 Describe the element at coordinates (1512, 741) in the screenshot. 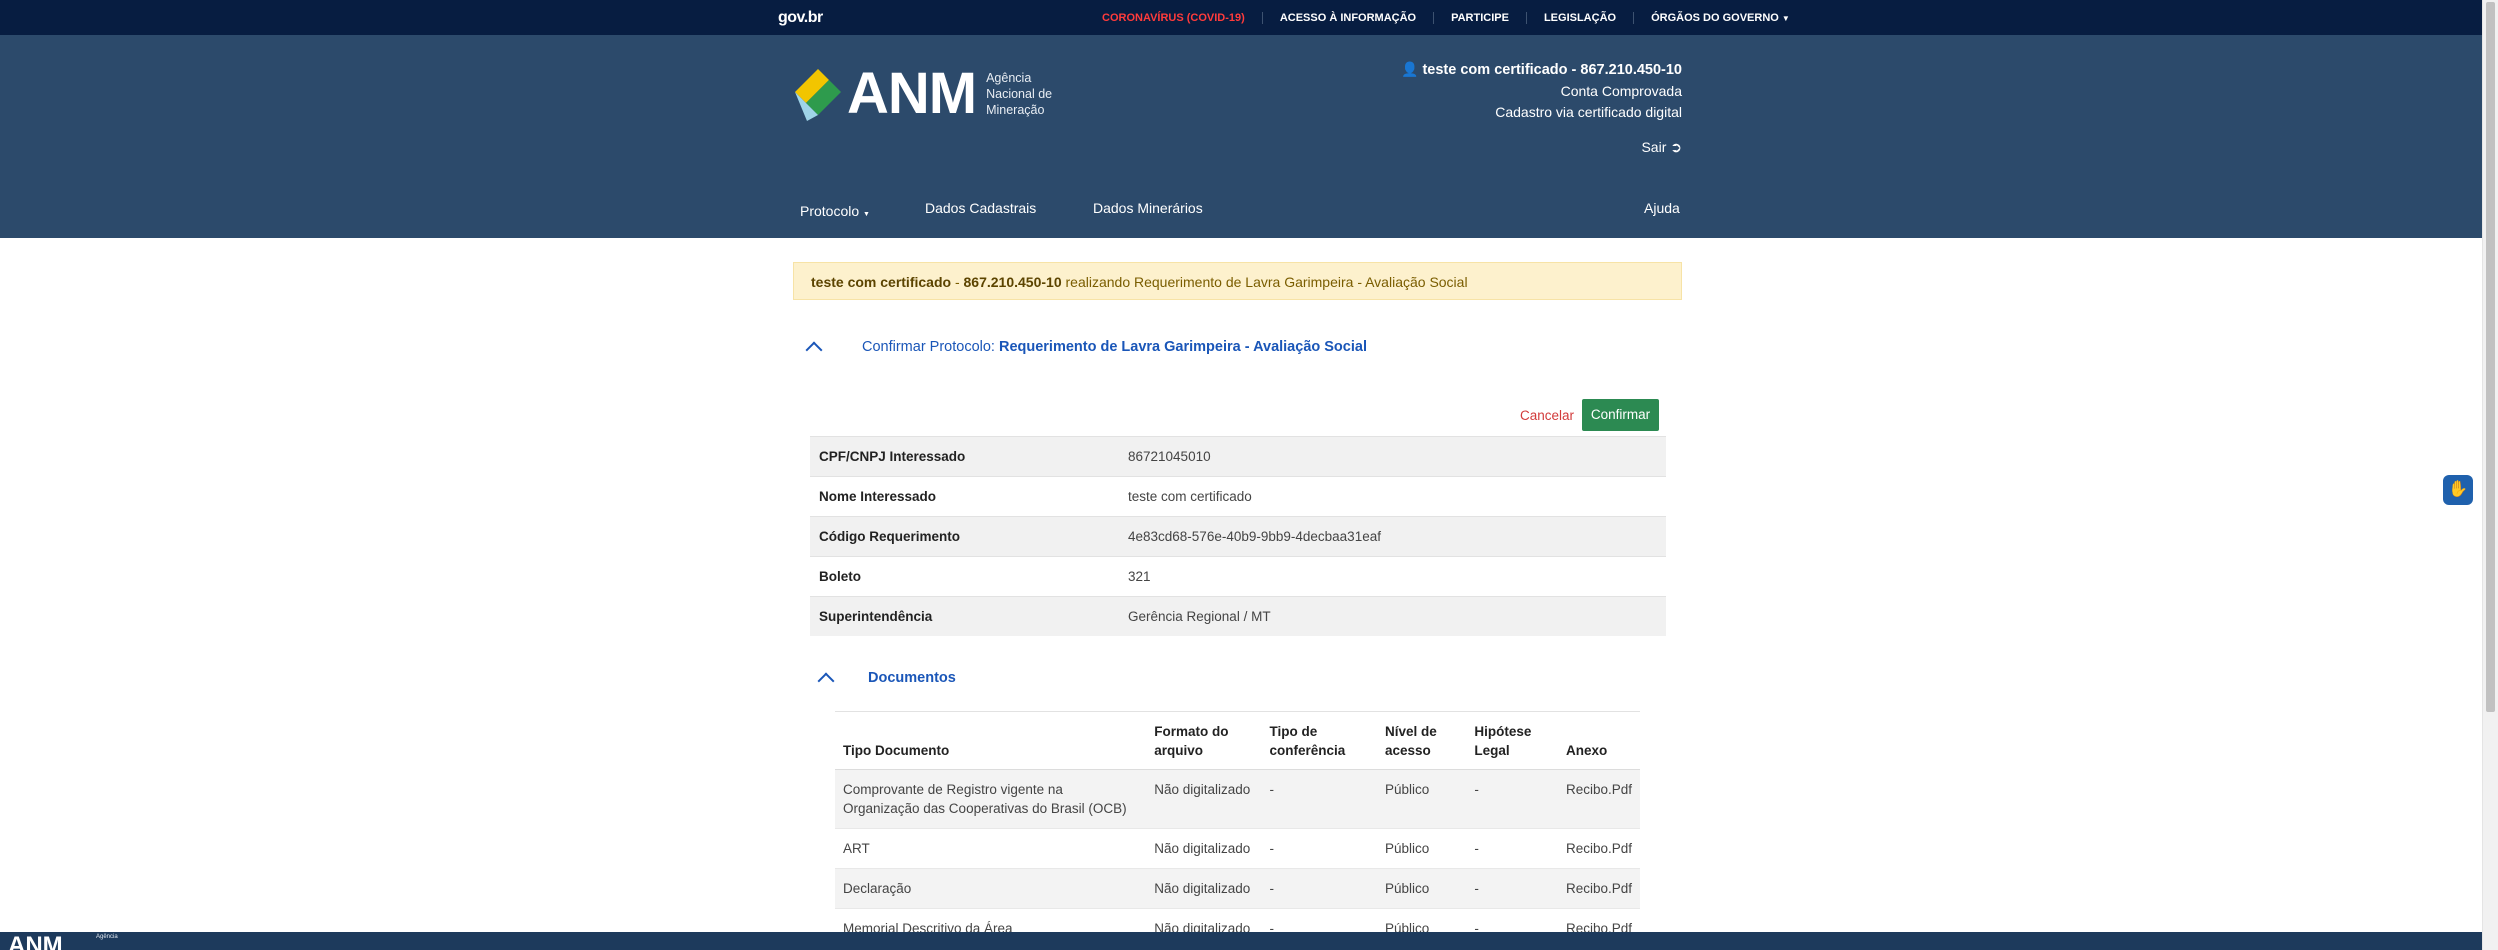

I see `col-hipotese: Hipótese Legal` at that location.